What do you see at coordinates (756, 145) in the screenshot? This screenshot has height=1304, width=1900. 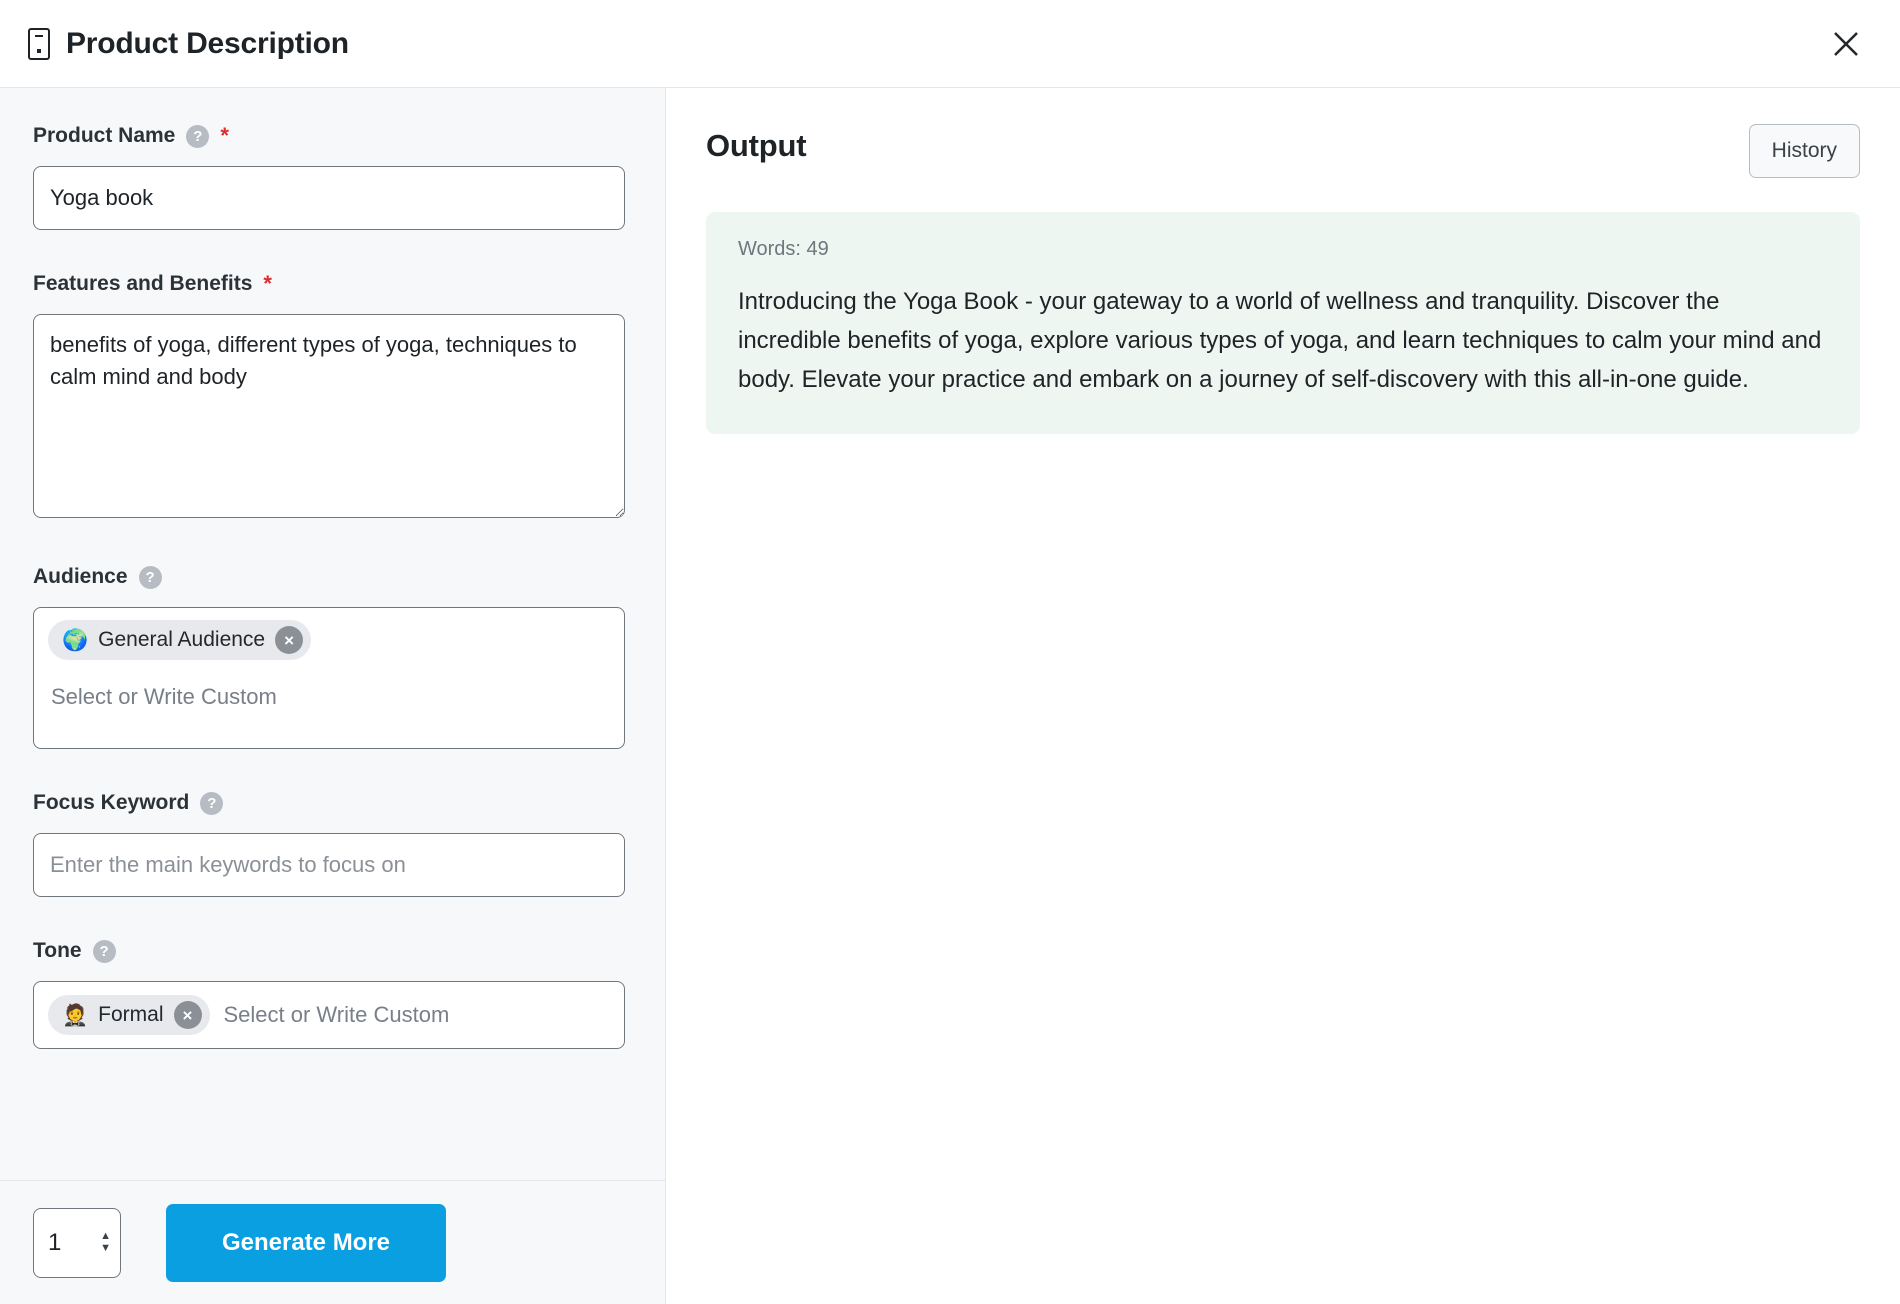 I see `output-title: Output` at bounding box center [756, 145].